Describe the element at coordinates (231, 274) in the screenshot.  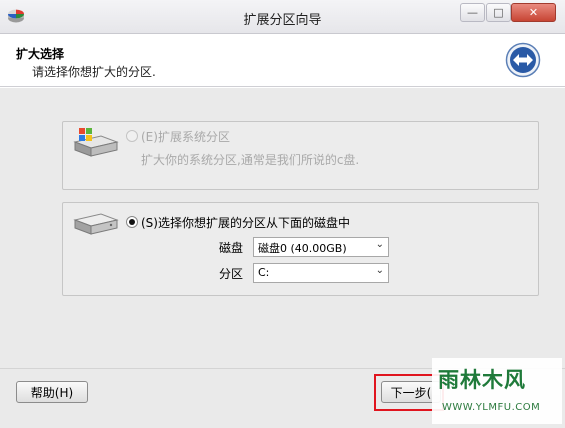
I see `partition-label: 分区` at that location.